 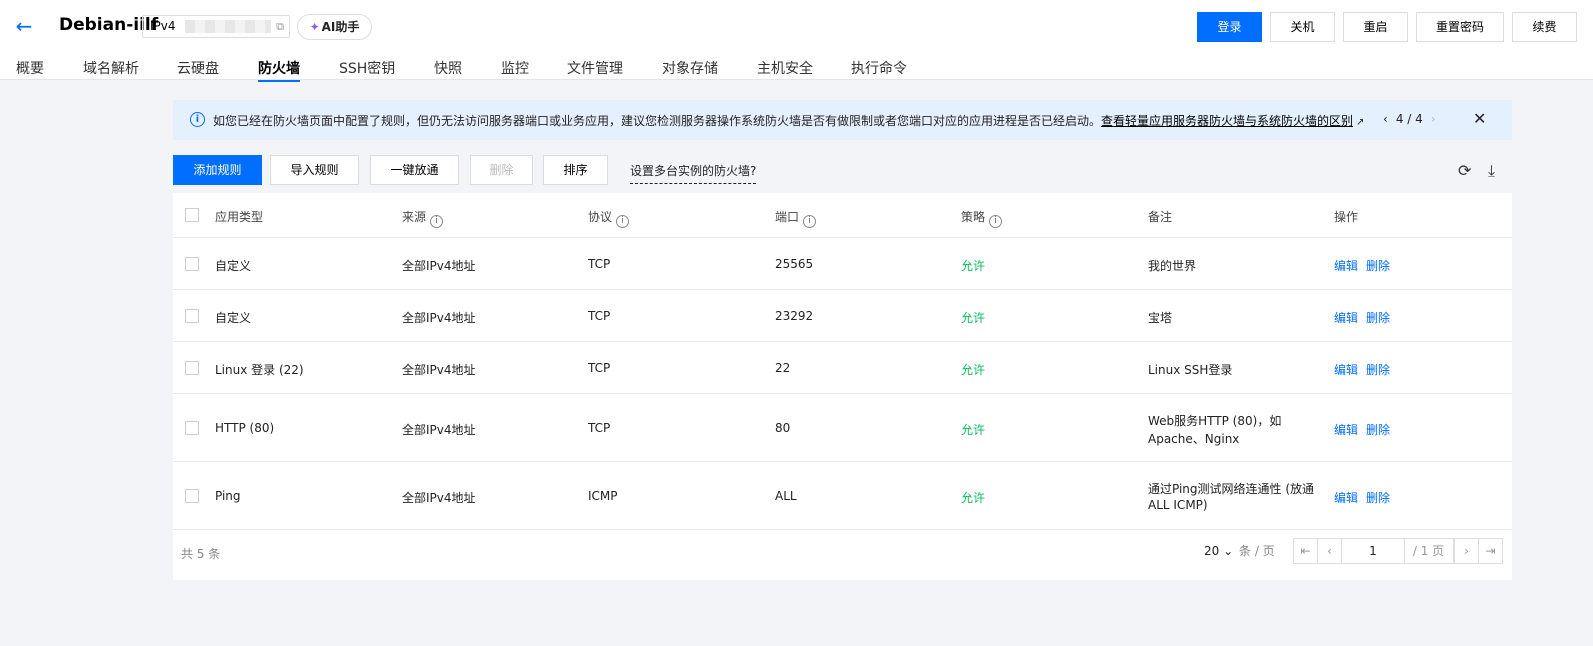 I want to click on restart-button: 重启, so click(x=1375, y=27).